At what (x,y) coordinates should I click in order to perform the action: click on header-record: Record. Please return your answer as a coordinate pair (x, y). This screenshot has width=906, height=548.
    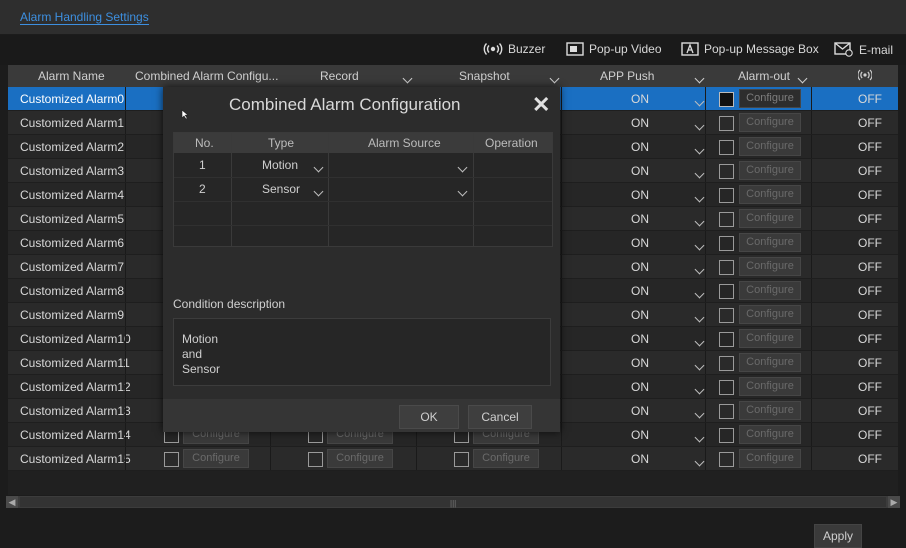
    Looking at the image, I should click on (339, 76).